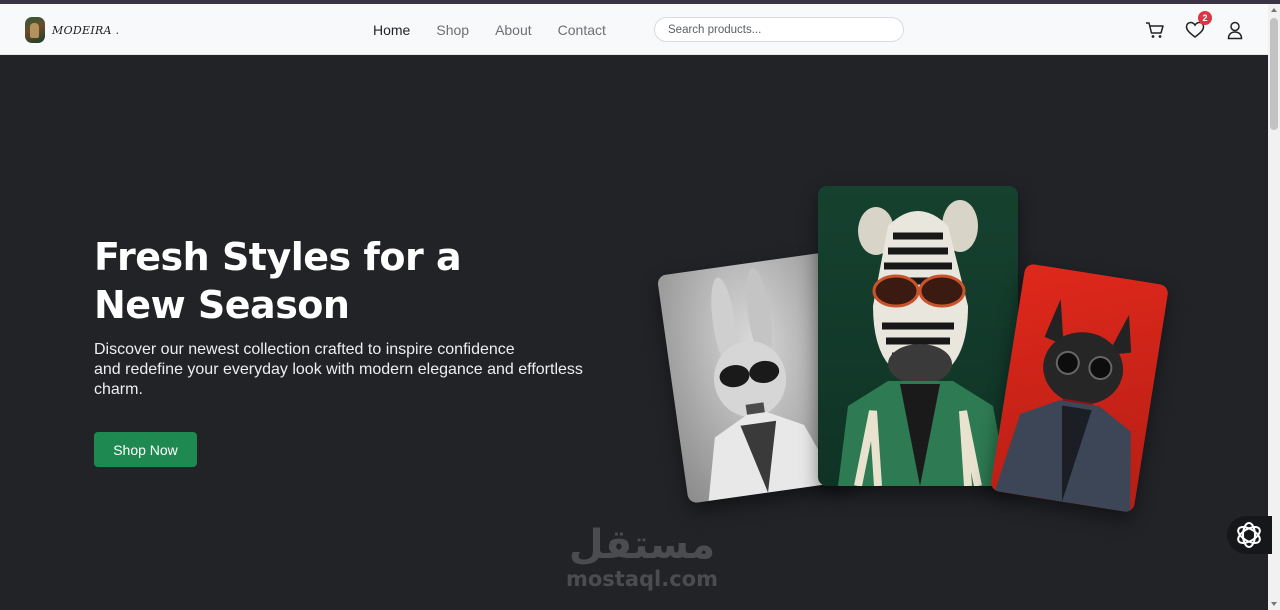  Describe the element at coordinates (513, 30) in the screenshot. I see `nav-link-about: About` at that location.